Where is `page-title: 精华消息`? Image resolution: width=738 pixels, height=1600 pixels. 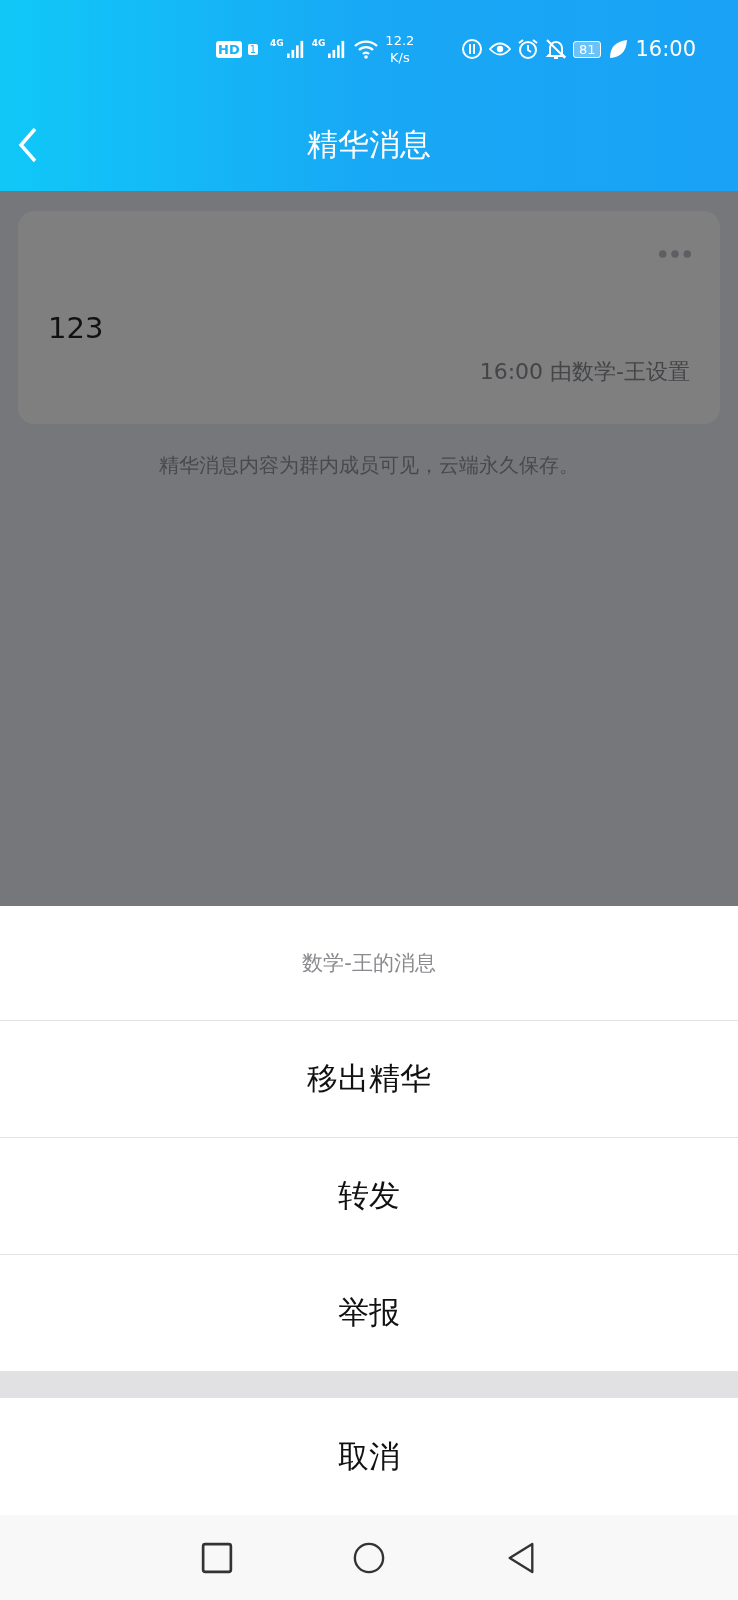
page-title: 精华消息 is located at coordinates (369, 144).